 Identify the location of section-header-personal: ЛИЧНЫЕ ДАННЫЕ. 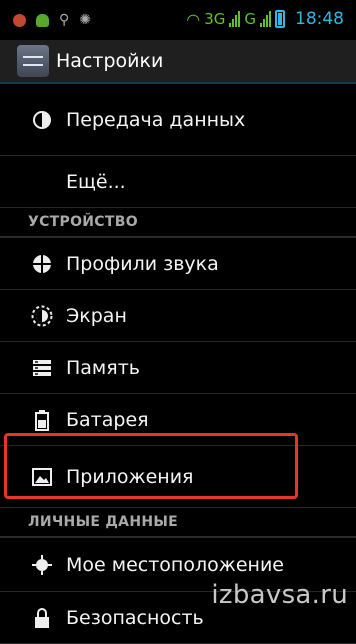
(178, 523).